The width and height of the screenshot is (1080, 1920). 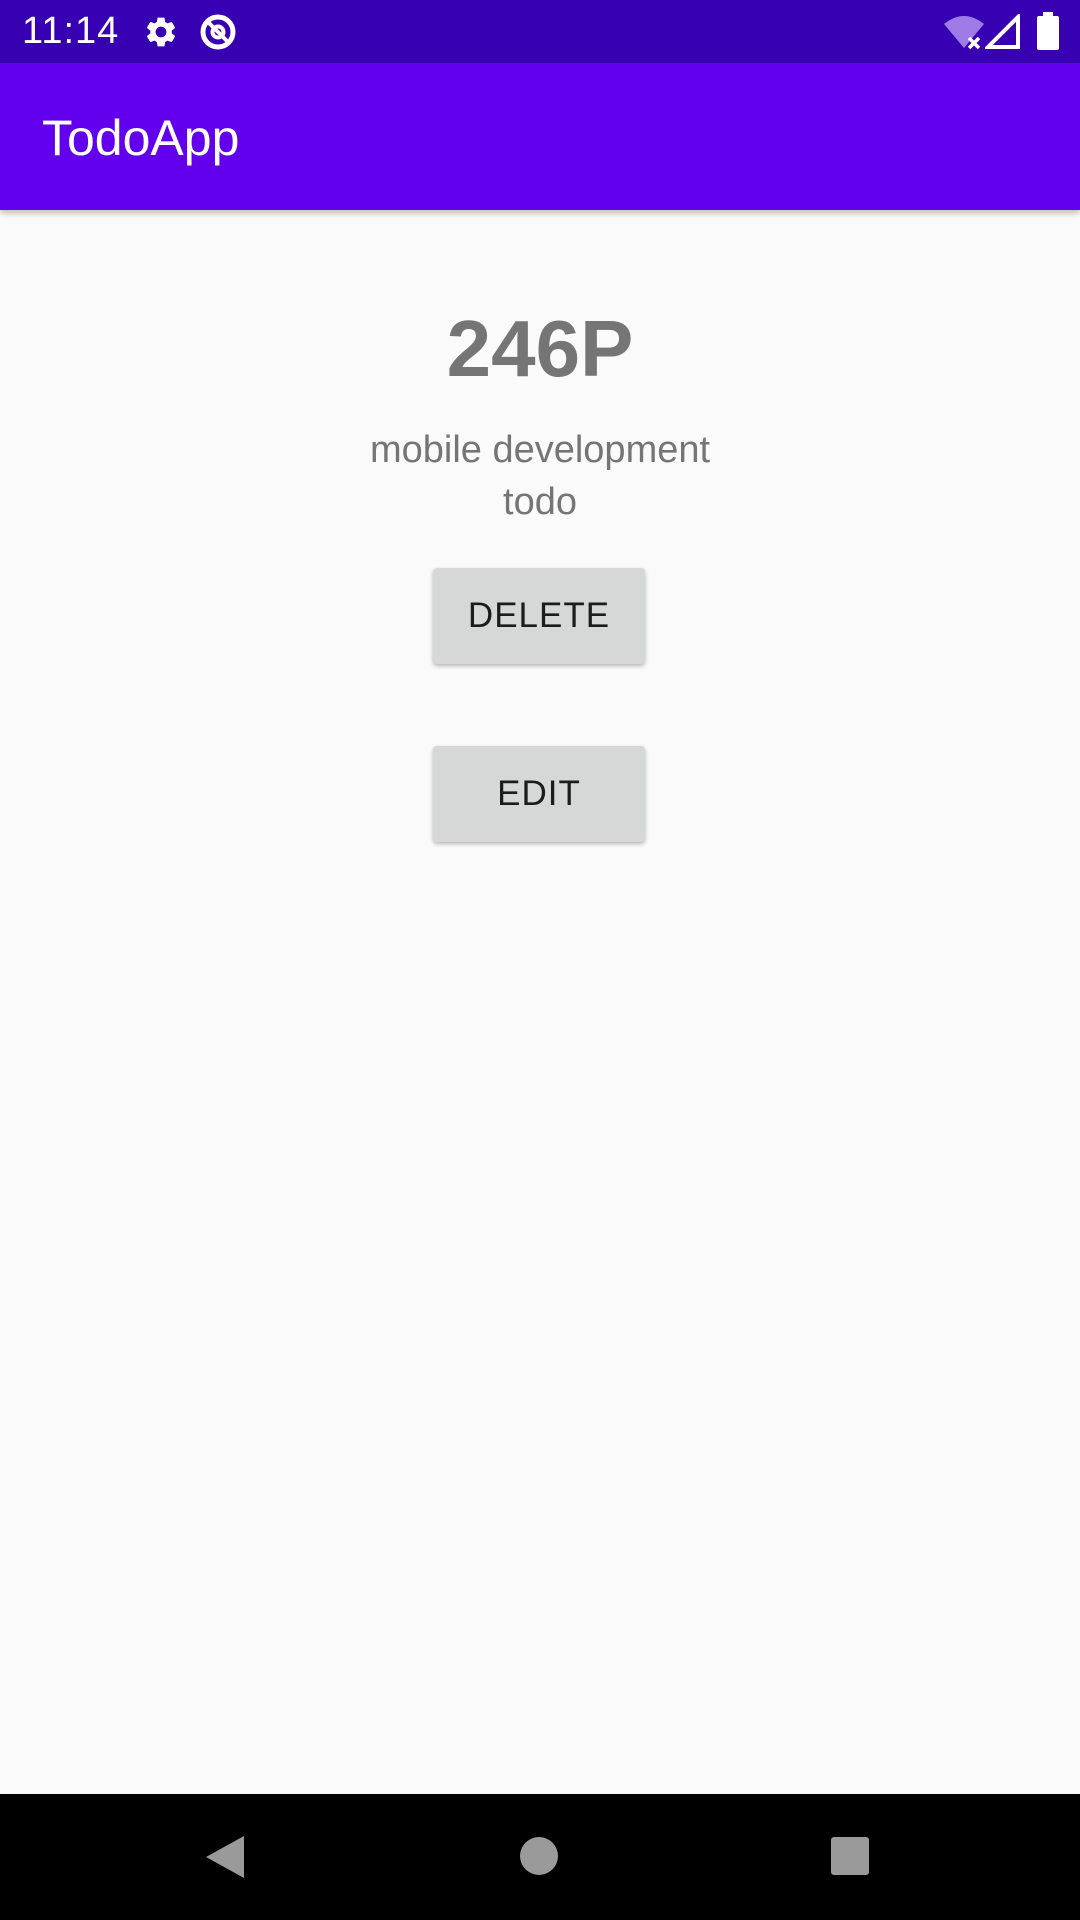 I want to click on todo-title: 246P, so click(x=540, y=348).